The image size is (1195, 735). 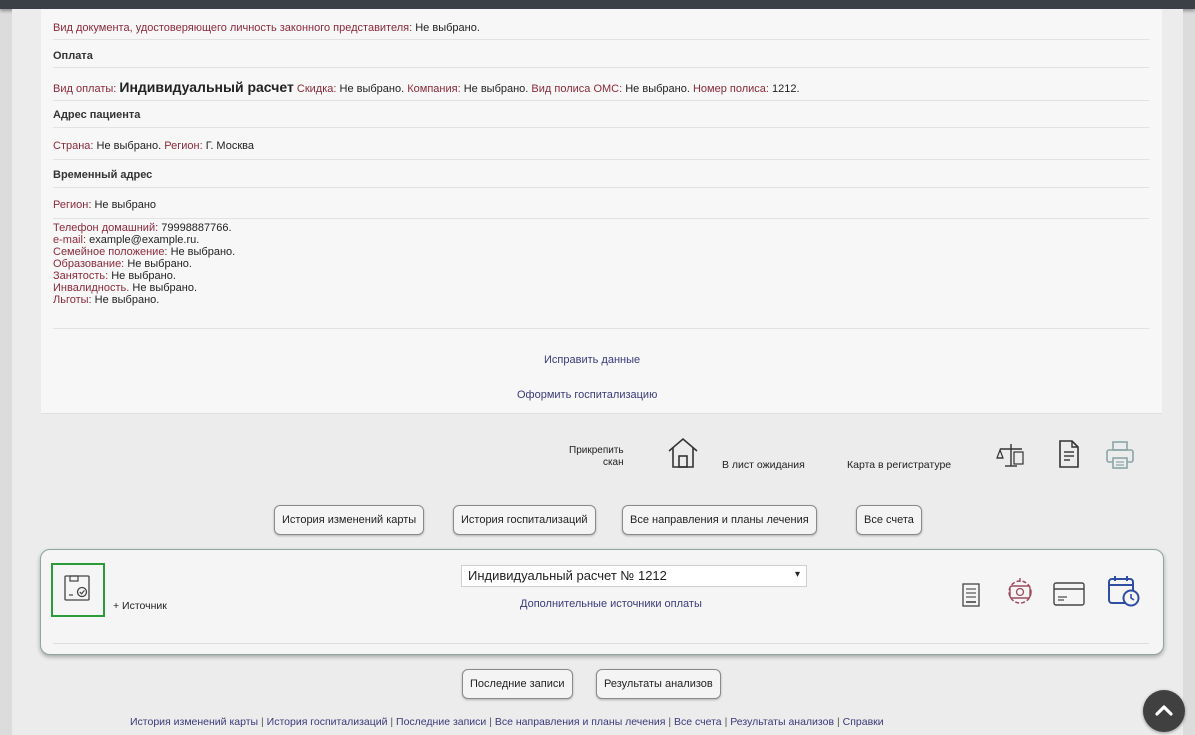 I want to click on detail-phone: Телефон домашний: 79998887766., so click(x=144, y=228).